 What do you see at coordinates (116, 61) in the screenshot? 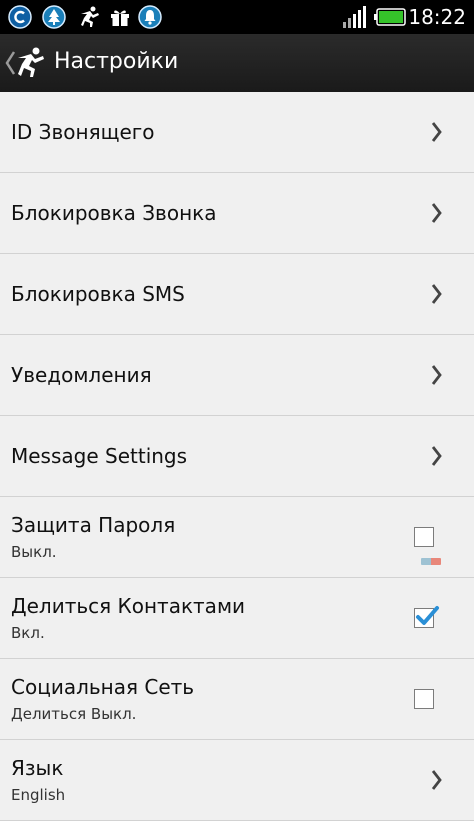
I see `page-title: Настройки` at bounding box center [116, 61].